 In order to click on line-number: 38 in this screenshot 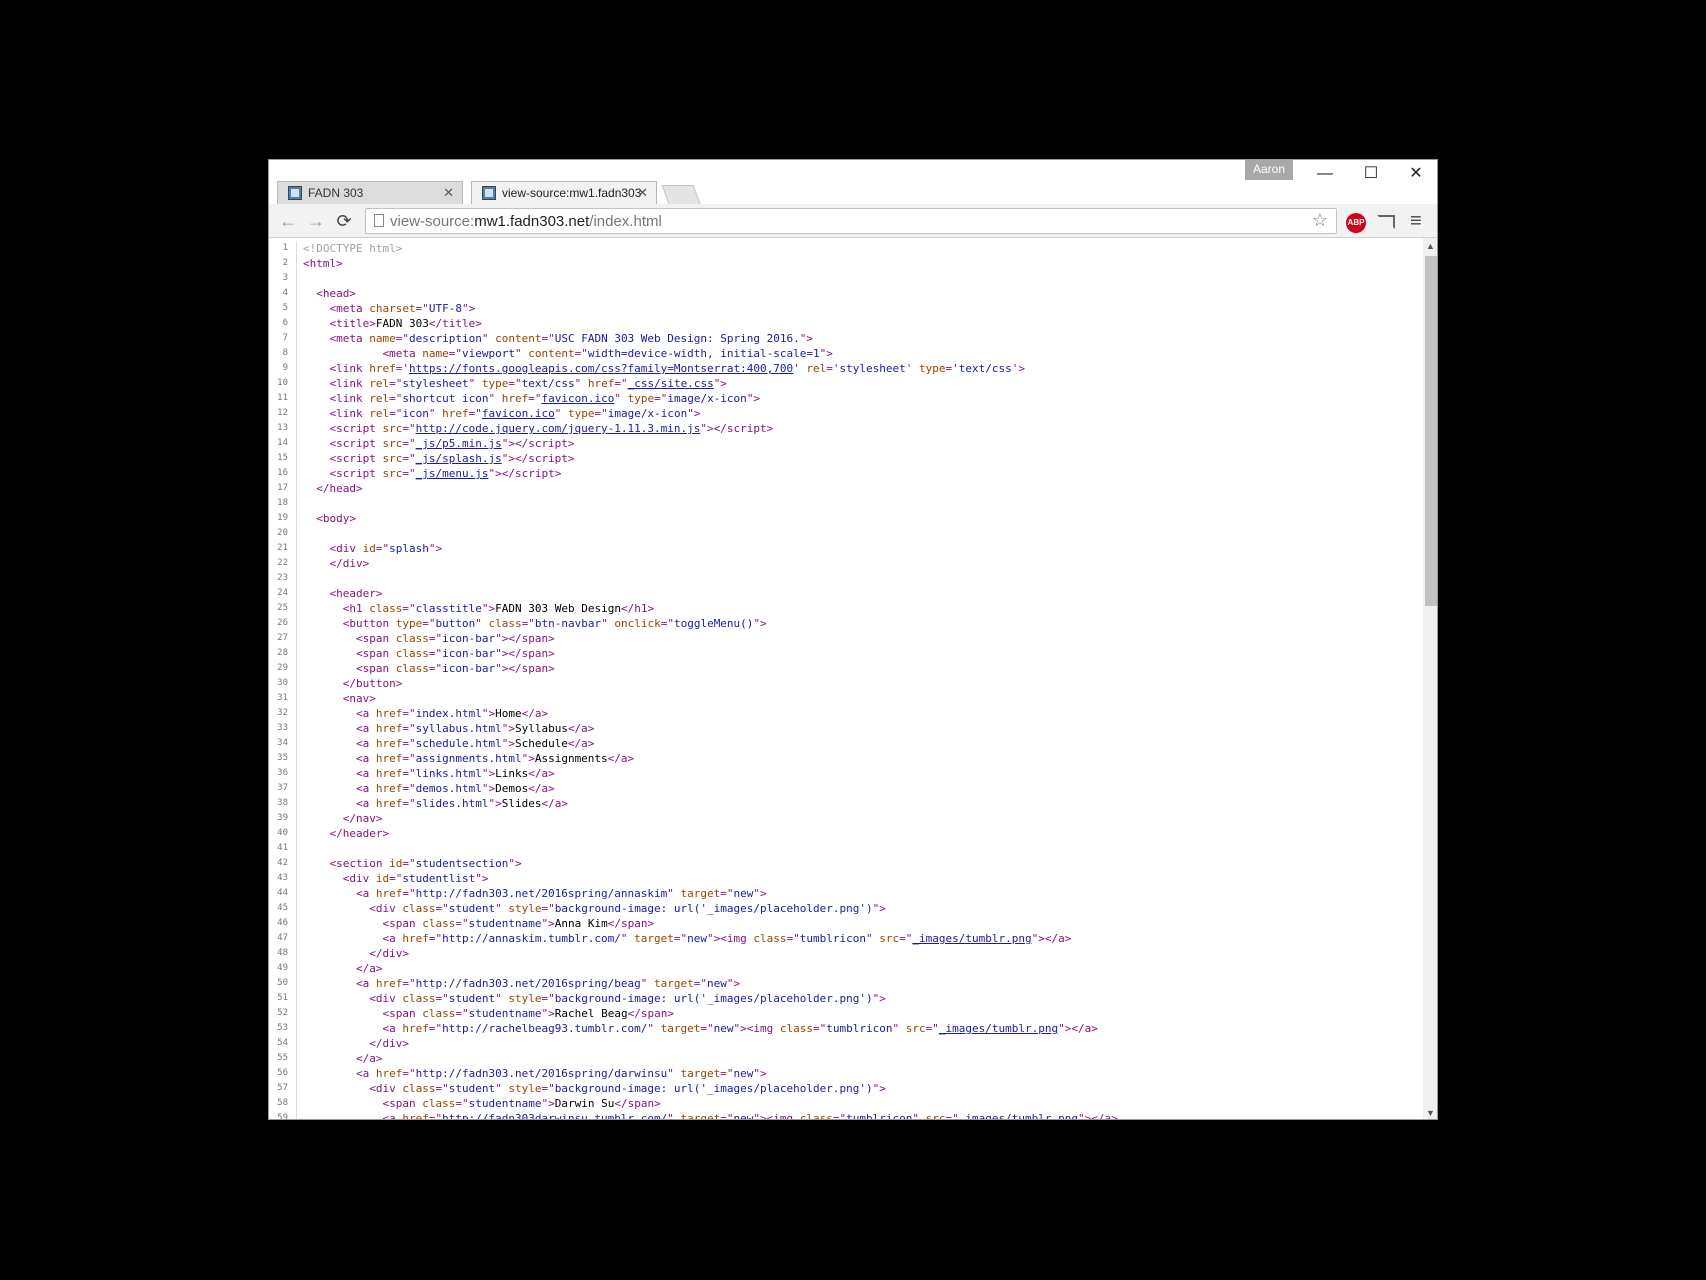, I will do `click(283, 803)`.